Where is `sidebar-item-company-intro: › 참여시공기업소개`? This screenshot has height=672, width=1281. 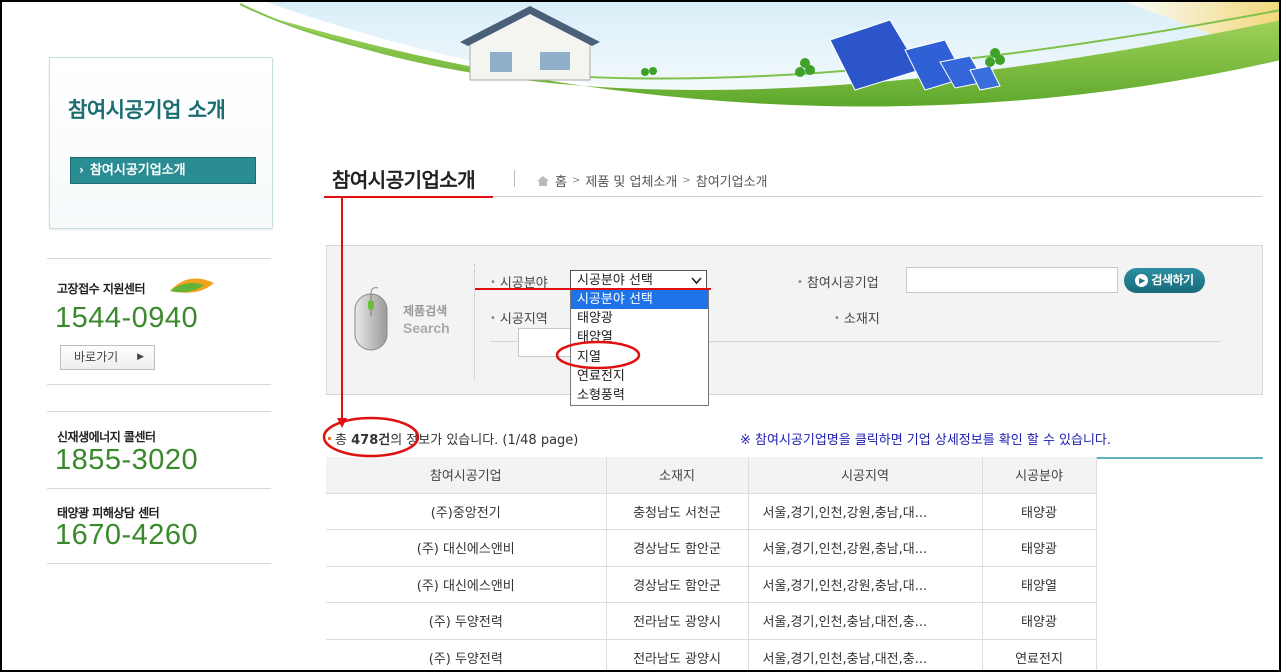 sidebar-item-company-intro: › 참여시공기업소개 is located at coordinates (163, 170).